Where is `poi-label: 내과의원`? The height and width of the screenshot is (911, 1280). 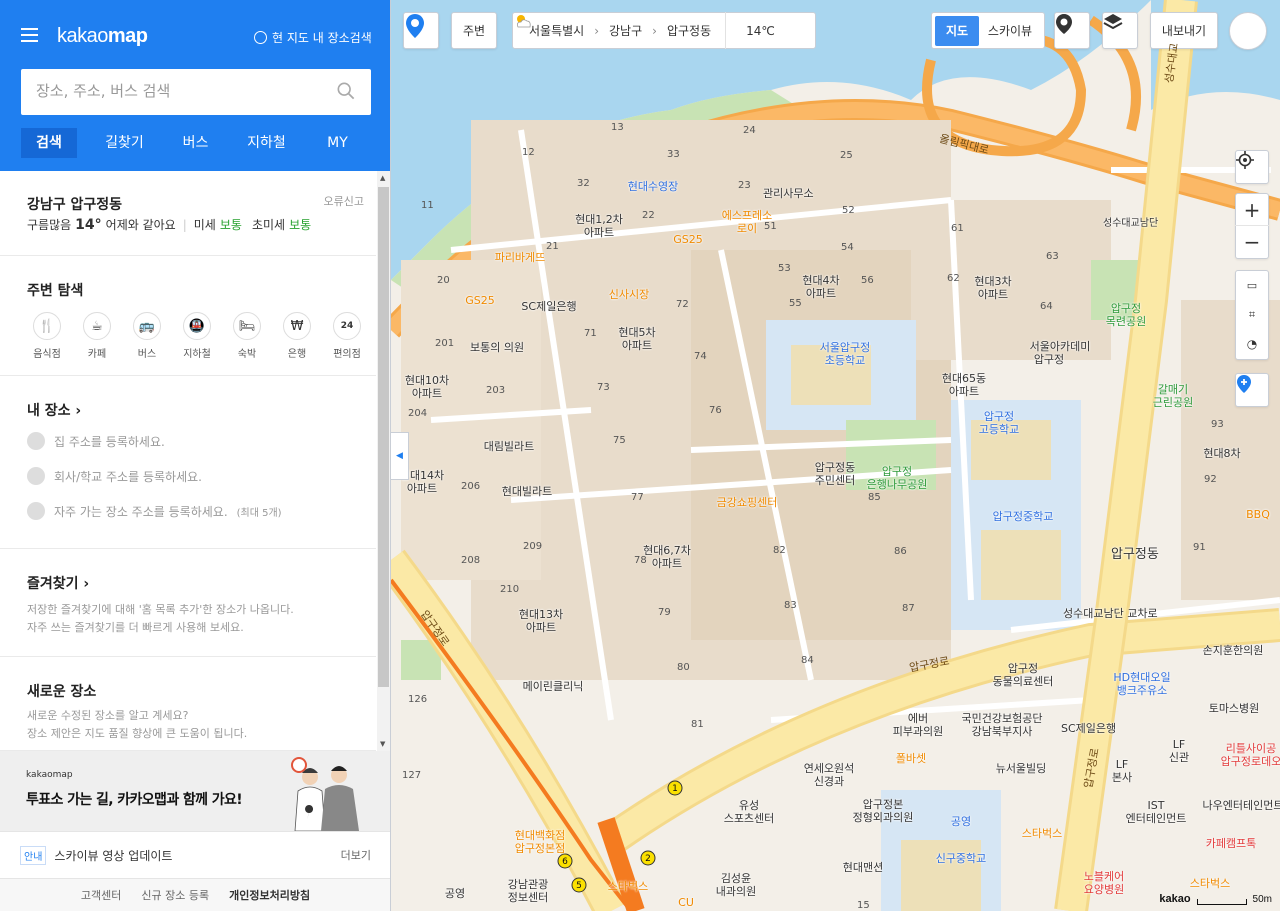
poi-label: 내과의원 is located at coordinates (736, 891).